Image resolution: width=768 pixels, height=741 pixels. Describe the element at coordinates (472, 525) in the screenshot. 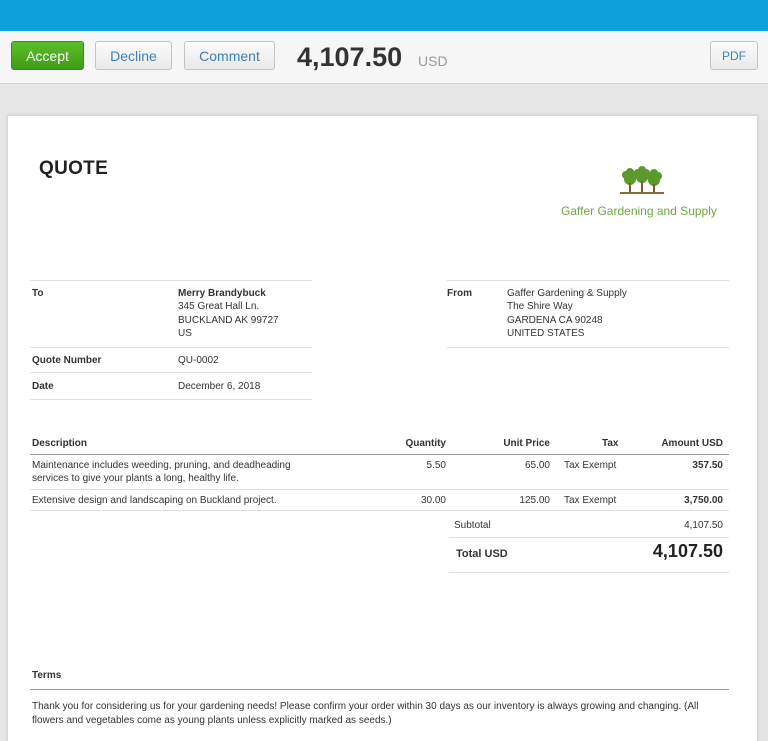

I see `subtotal-label: Subtotal` at that location.